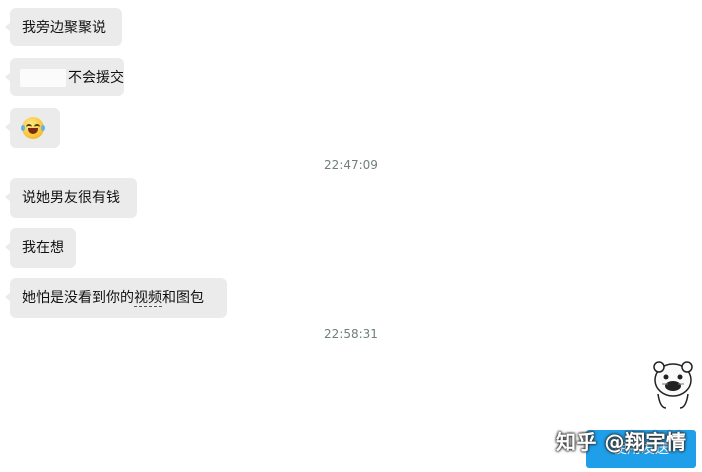 This screenshot has height=472, width=702. Describe the element at coordinates (351, 334) in the screenshot. I see `timestamp: 22:58:31` at that location.